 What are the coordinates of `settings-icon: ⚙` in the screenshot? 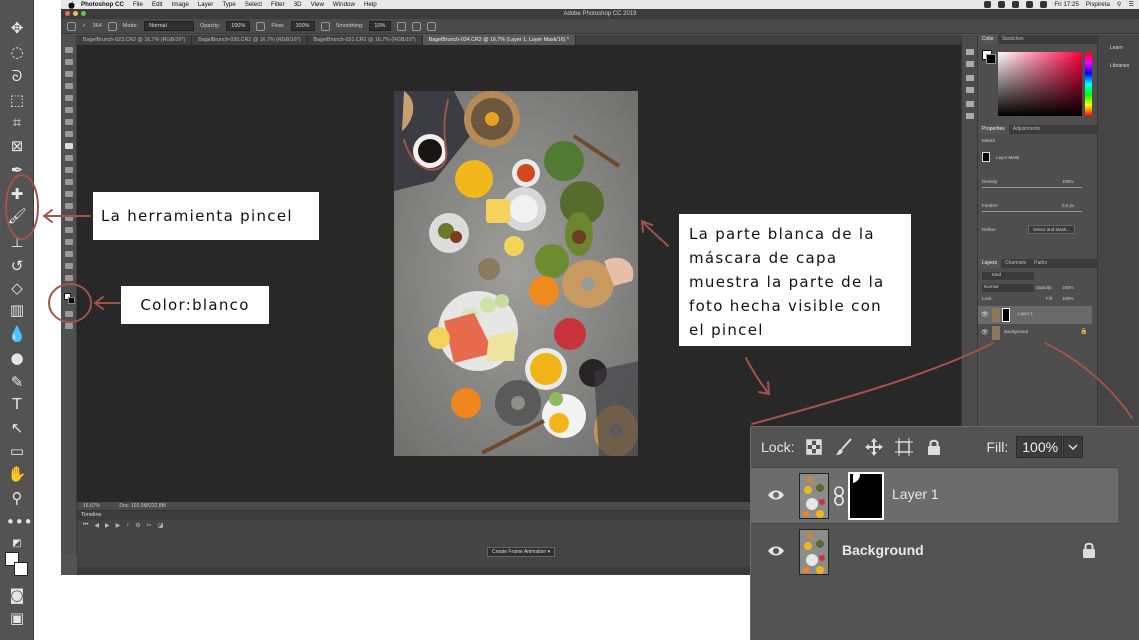 It's located at (137, 525).